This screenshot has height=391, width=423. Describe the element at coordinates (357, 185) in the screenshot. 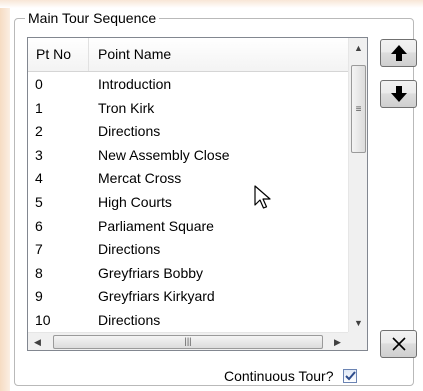

I see `vertical-scrollbar: ▲ ≡ ▼` at that location.